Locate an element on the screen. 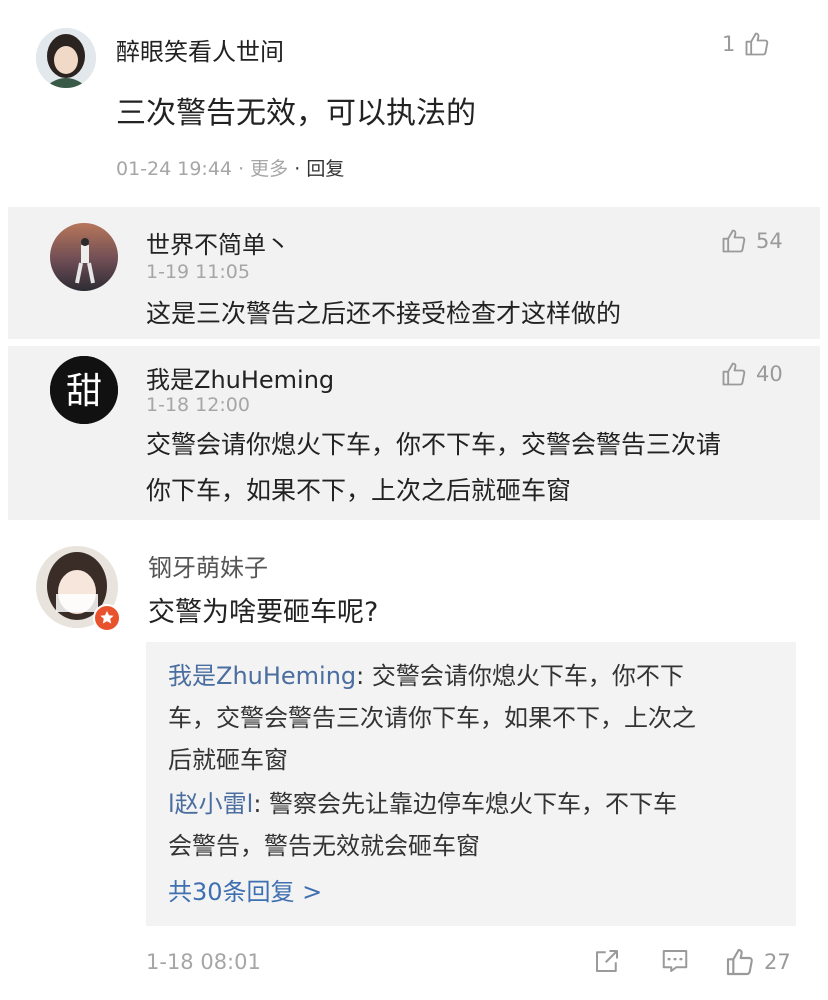 The image size is (828, 1000). main-comment-author: 醉眼笑看人世间 is located at coordinates (200, 49).